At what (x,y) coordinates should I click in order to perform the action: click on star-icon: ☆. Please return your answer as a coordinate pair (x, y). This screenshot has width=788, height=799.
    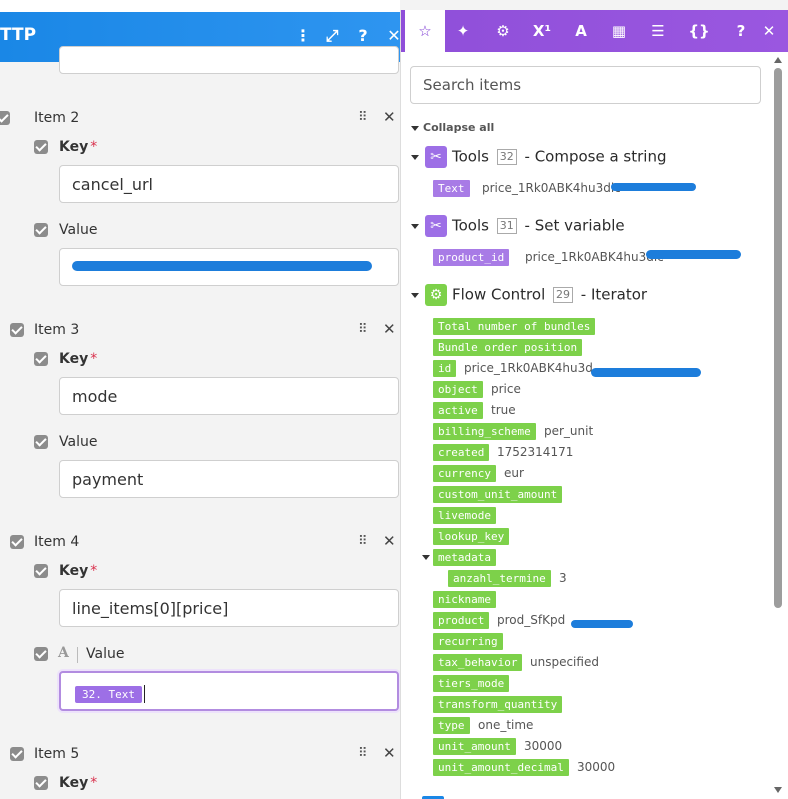
    Looking at the image, I should click on (425, 31).